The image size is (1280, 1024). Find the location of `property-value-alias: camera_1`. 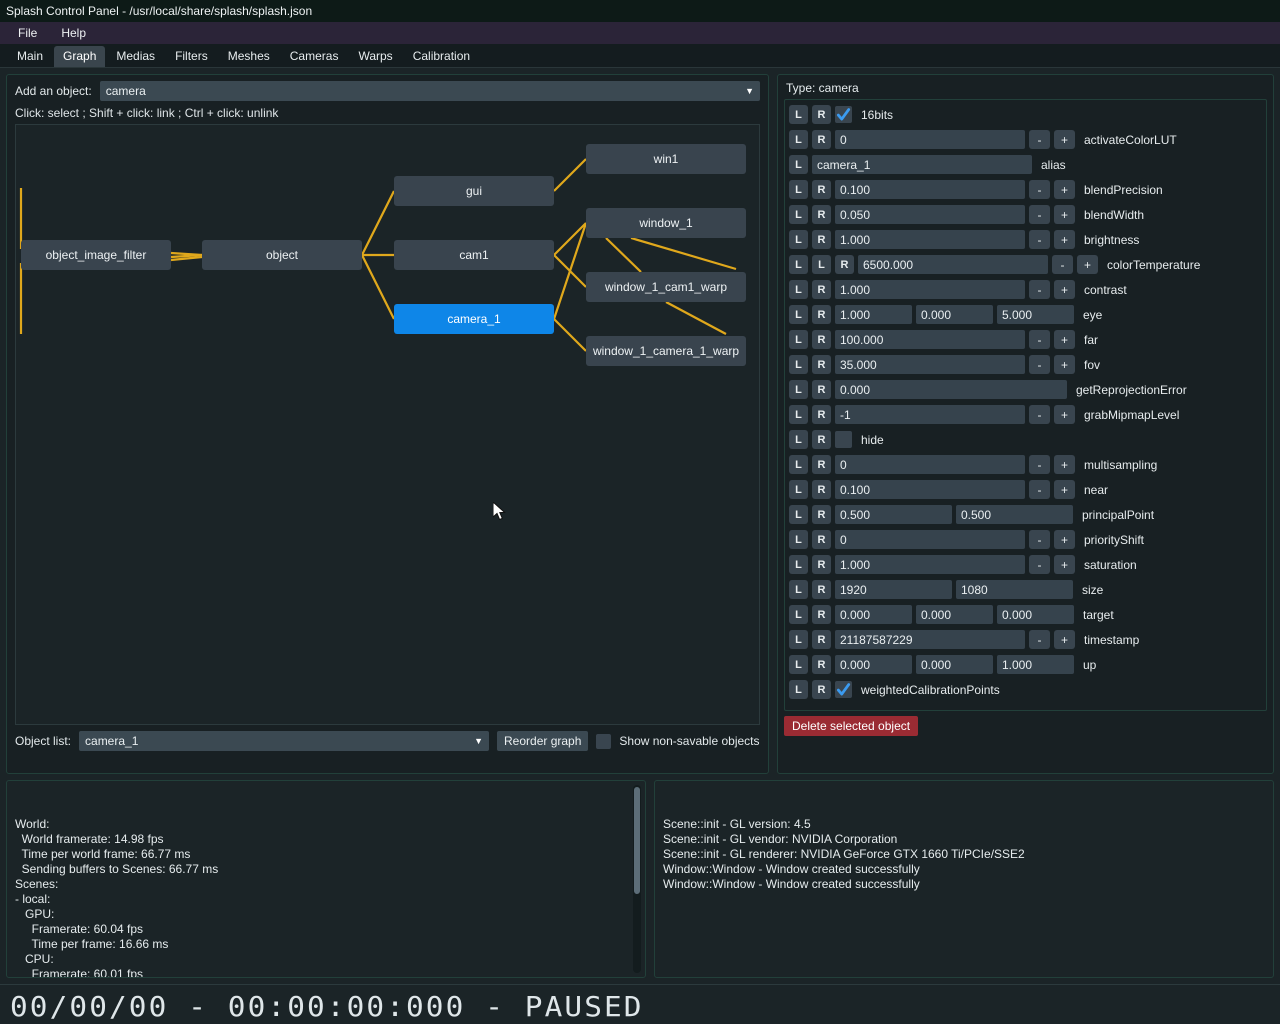

property-value-alias: camera_1 is located at coordinates (922, 164).